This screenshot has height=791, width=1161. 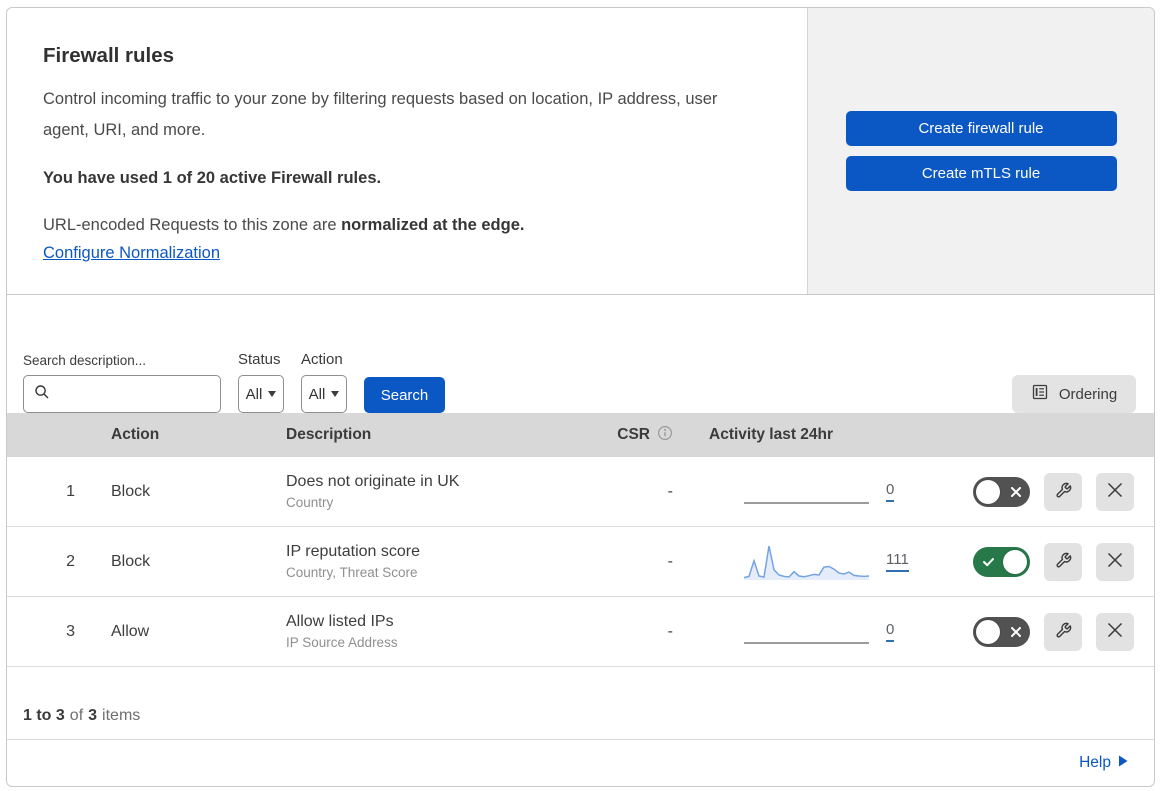 I want to click on action-dropdown-value: All, so click(x=317, y=394).